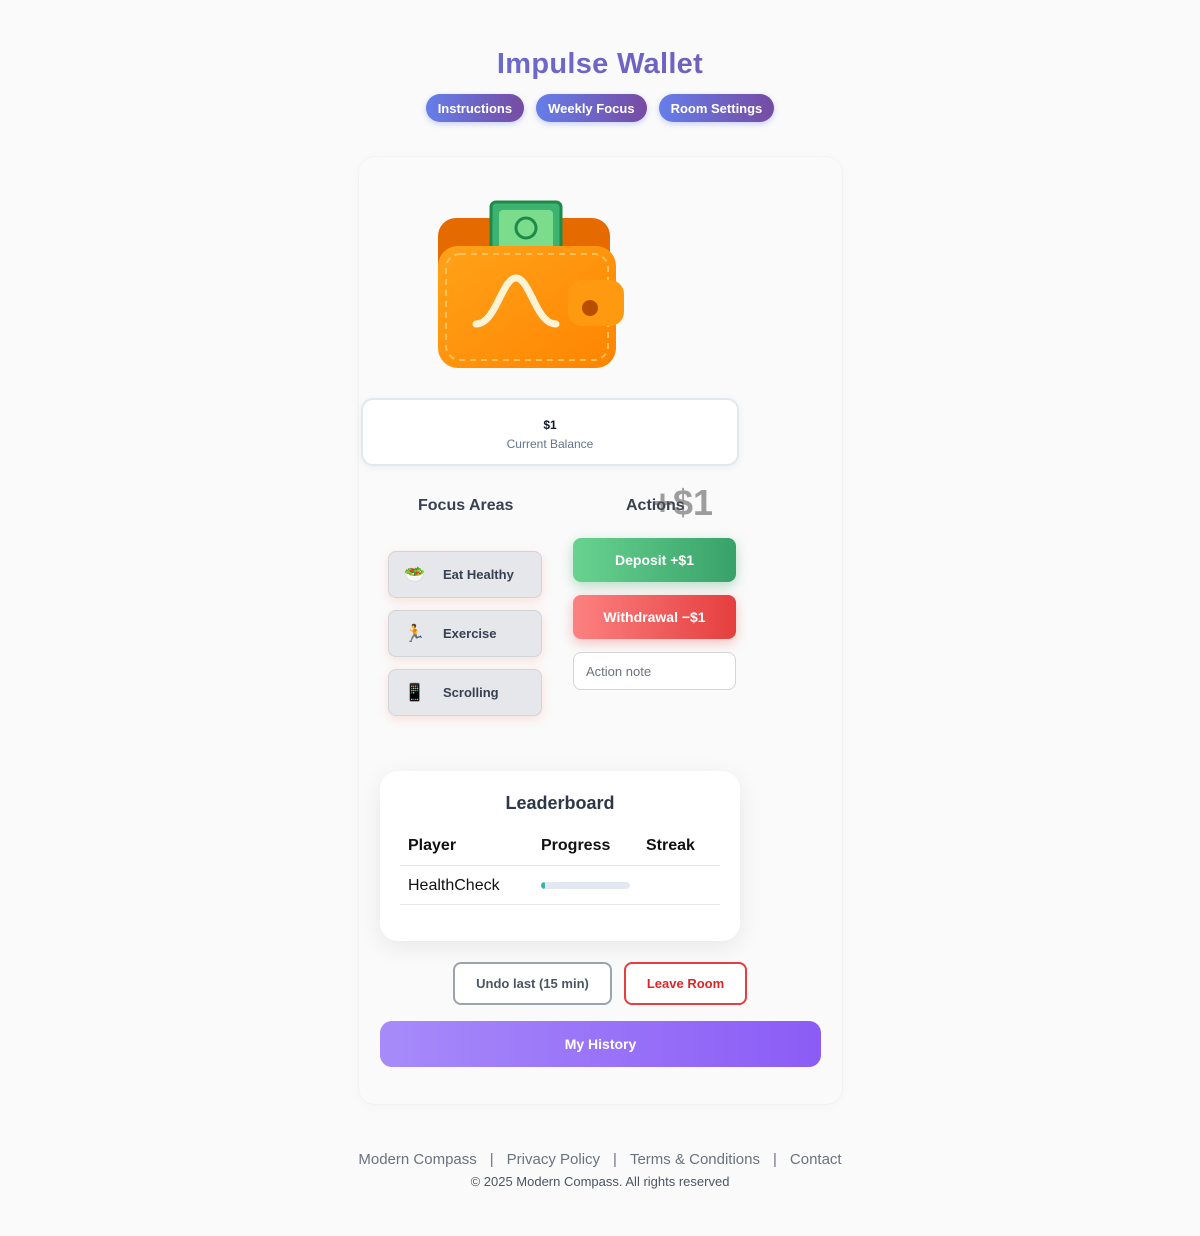  What do you see at coordinates (454, 885) in the screenshot?
I see `player-name: HealthCheck` at bounding box center [454, 885].